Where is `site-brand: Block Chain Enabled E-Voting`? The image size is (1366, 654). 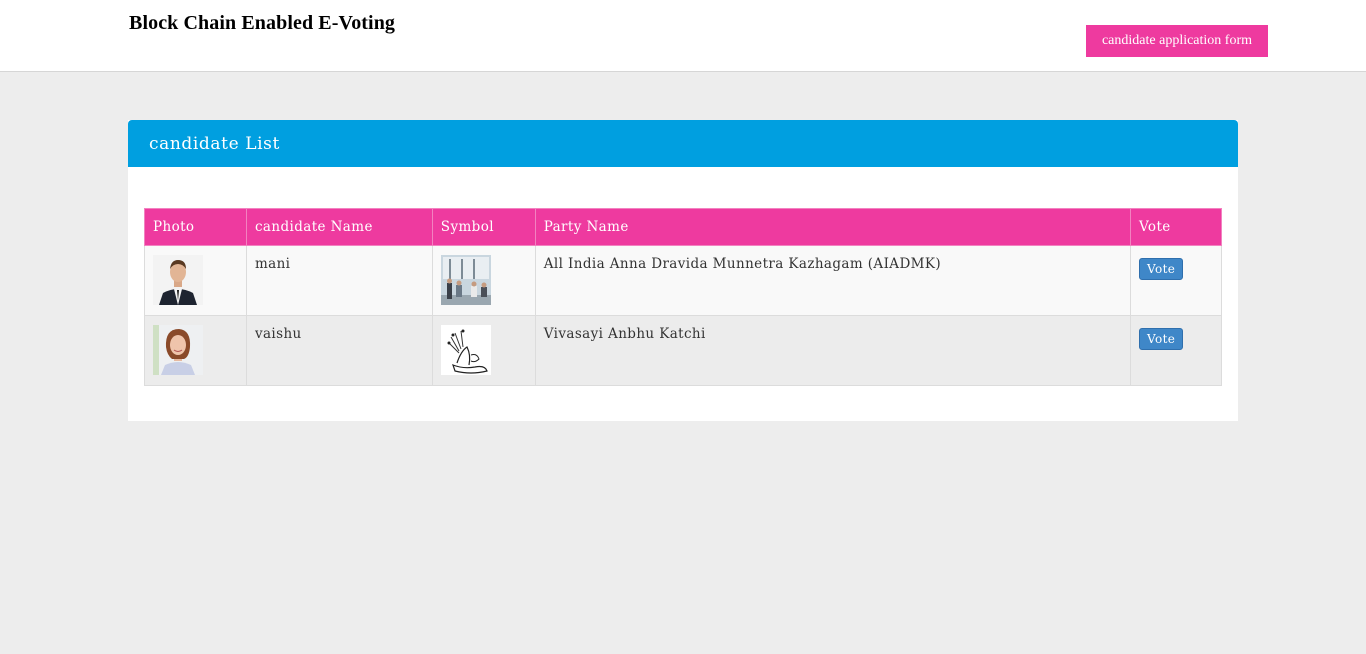 site-brand: Block Chain Enabled E-Voting is located at coordinates (262, 23).